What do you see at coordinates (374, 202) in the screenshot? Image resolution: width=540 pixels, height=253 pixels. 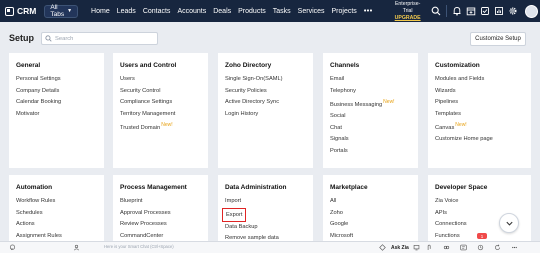 I see `link-all: All` at bounding box center [374, 202].